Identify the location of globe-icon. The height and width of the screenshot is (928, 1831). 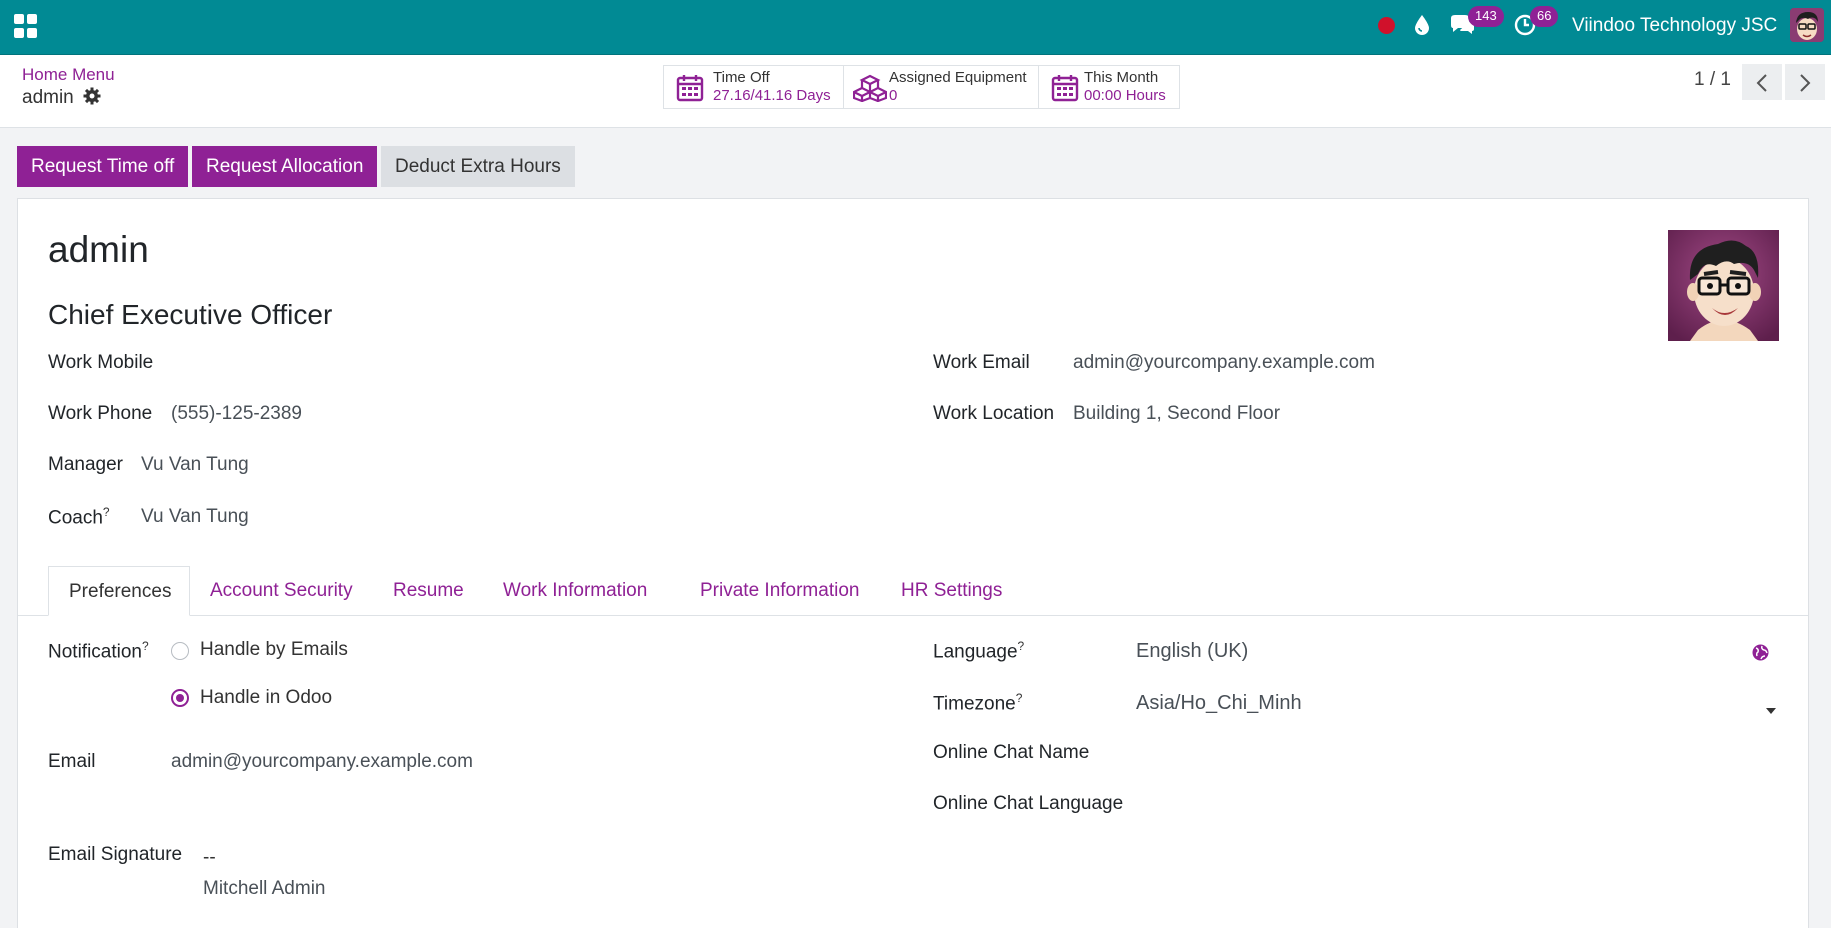
(1760, 655).